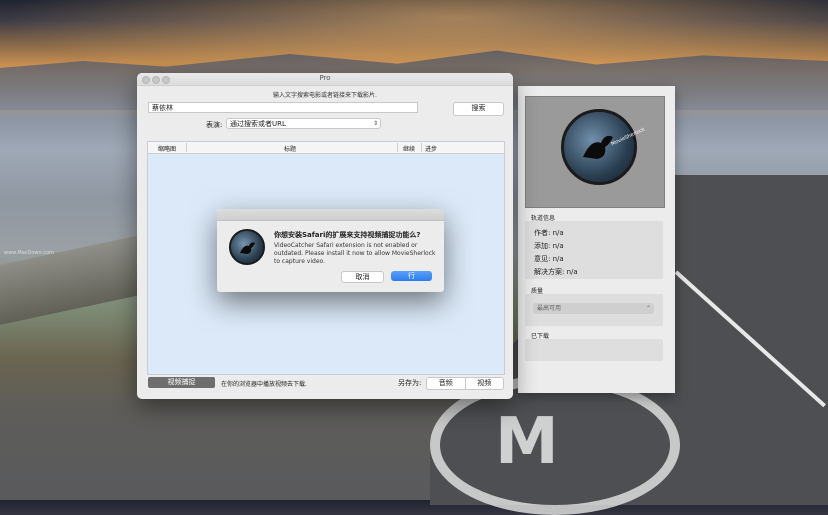  What do you see at coordinates (478, 109) in the screenshot?
I see `search-button: 搜索` at bounding box center [478, 109].